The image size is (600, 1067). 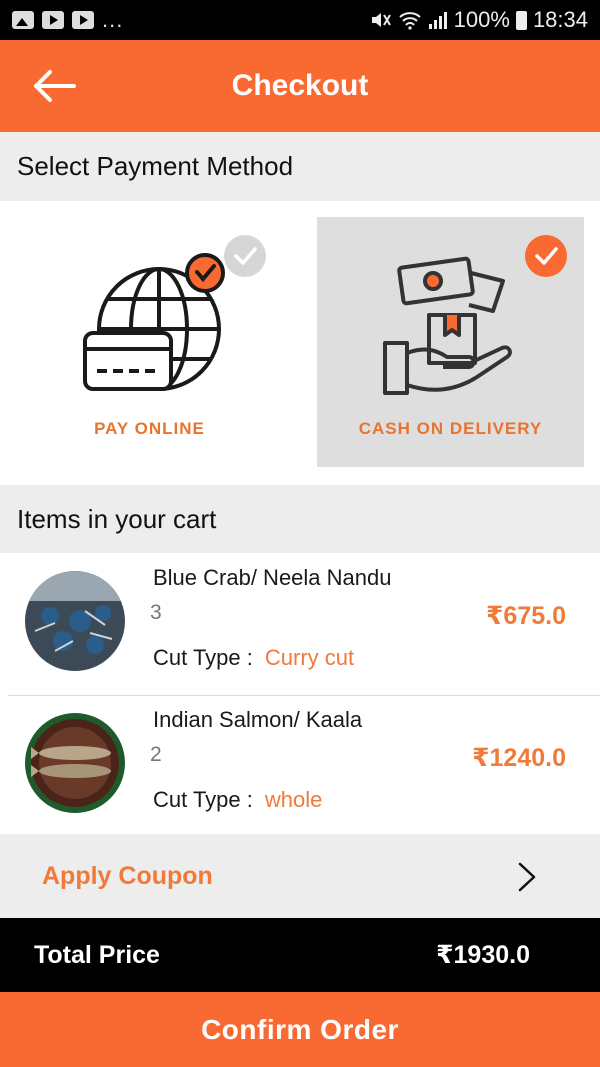 What do you see at coordinates (483, 955) in the screenshot?
I see `total-value: ₹1930.0` at bounding box center [483, 955].